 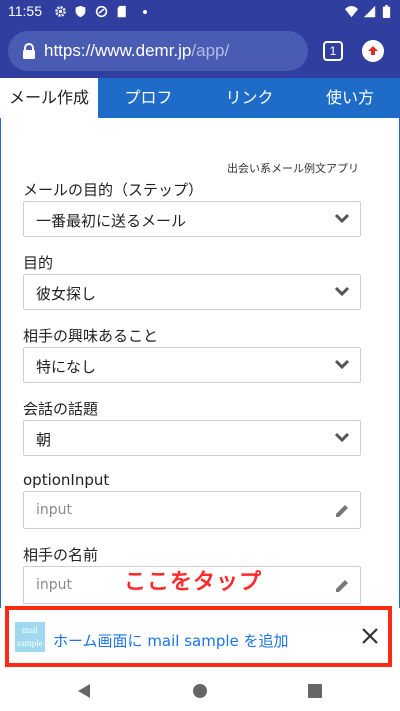 I want to click on signal-icon, so click(x=369, y=11).